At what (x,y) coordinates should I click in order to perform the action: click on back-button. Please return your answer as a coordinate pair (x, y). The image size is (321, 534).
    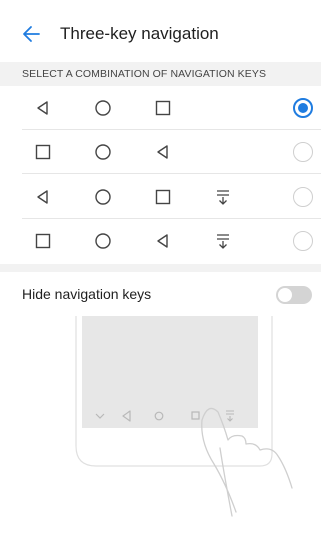
    Looking at the image, I should click on (32, 34).